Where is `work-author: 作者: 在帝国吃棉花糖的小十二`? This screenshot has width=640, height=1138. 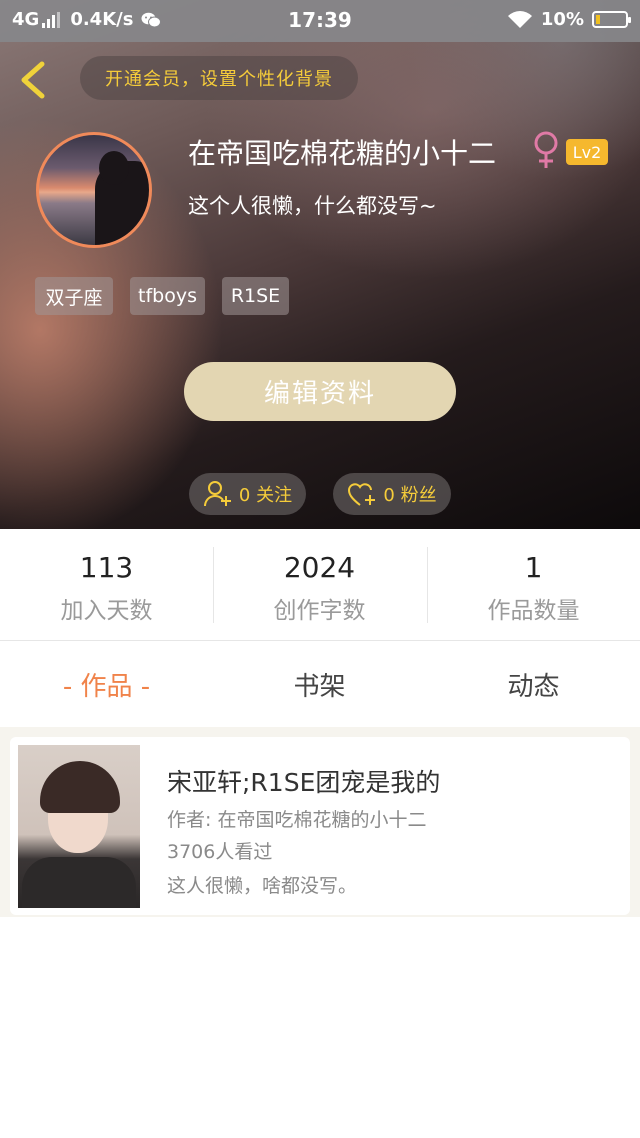 work-author: 作者: 在帝国吃棉花糖的小十二 is located at coordinates (297, 820).